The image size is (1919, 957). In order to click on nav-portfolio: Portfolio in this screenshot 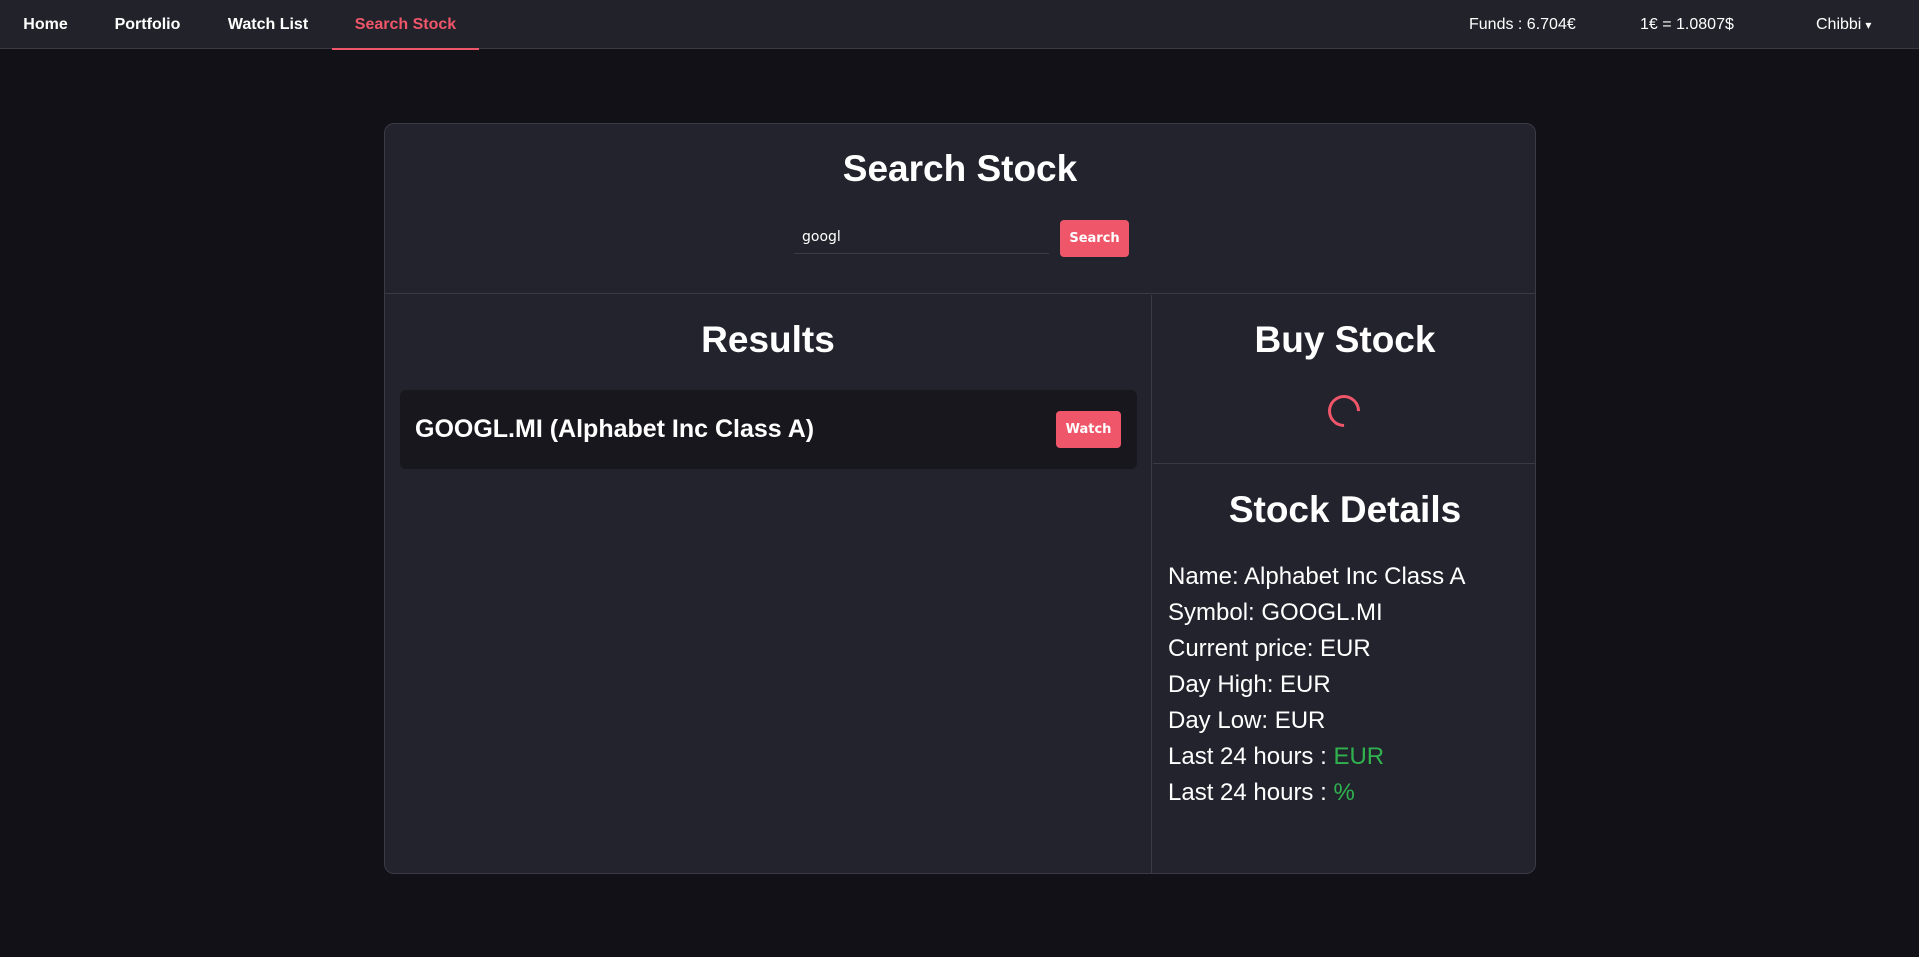, I will do `click(147, 24)`.